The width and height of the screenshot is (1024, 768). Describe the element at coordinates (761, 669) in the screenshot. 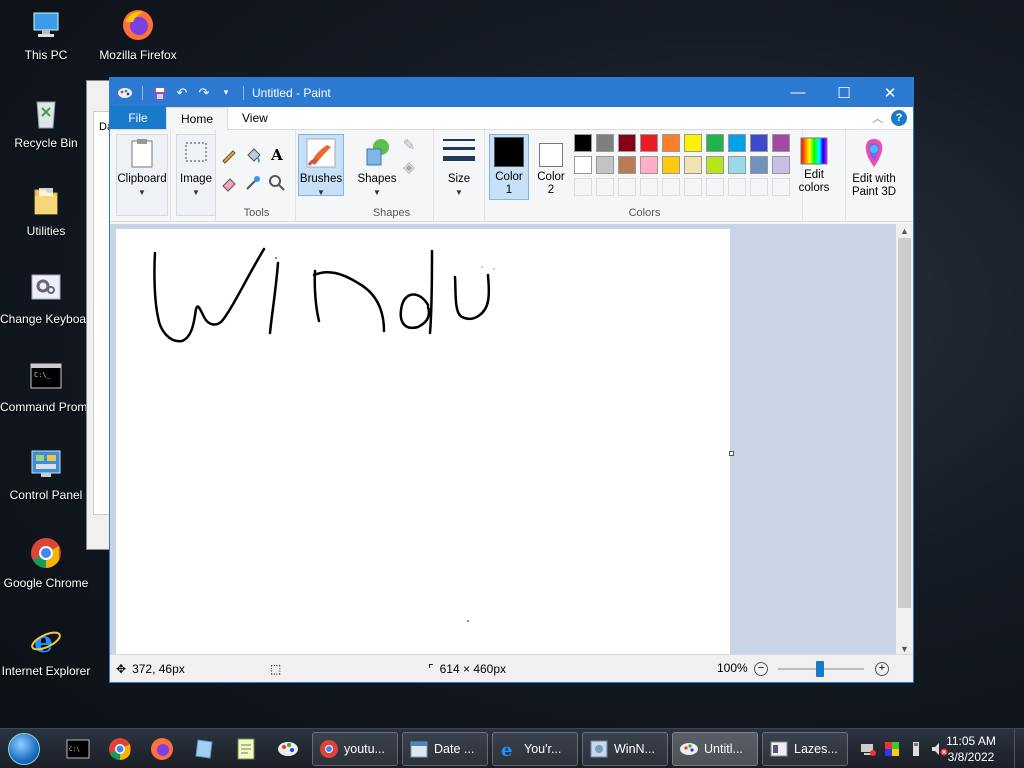

I see `zoom-out-button: −` at that location.